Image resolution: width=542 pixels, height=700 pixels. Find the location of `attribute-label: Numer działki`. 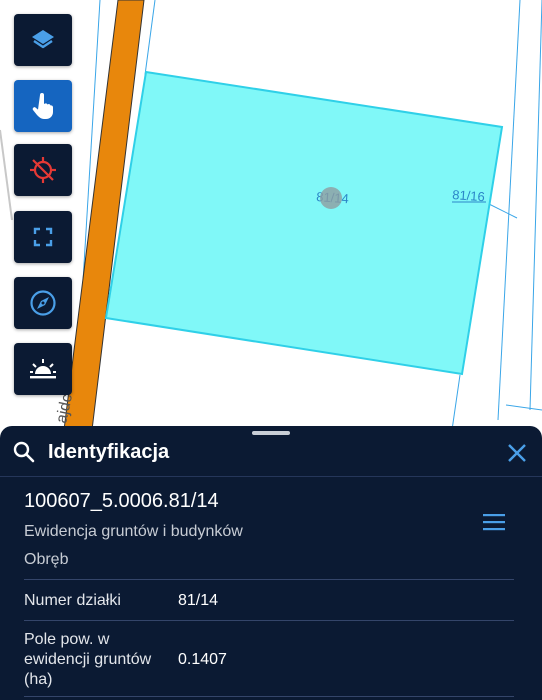

attribute-label: Numer działki is located at coordinates (72, 600).